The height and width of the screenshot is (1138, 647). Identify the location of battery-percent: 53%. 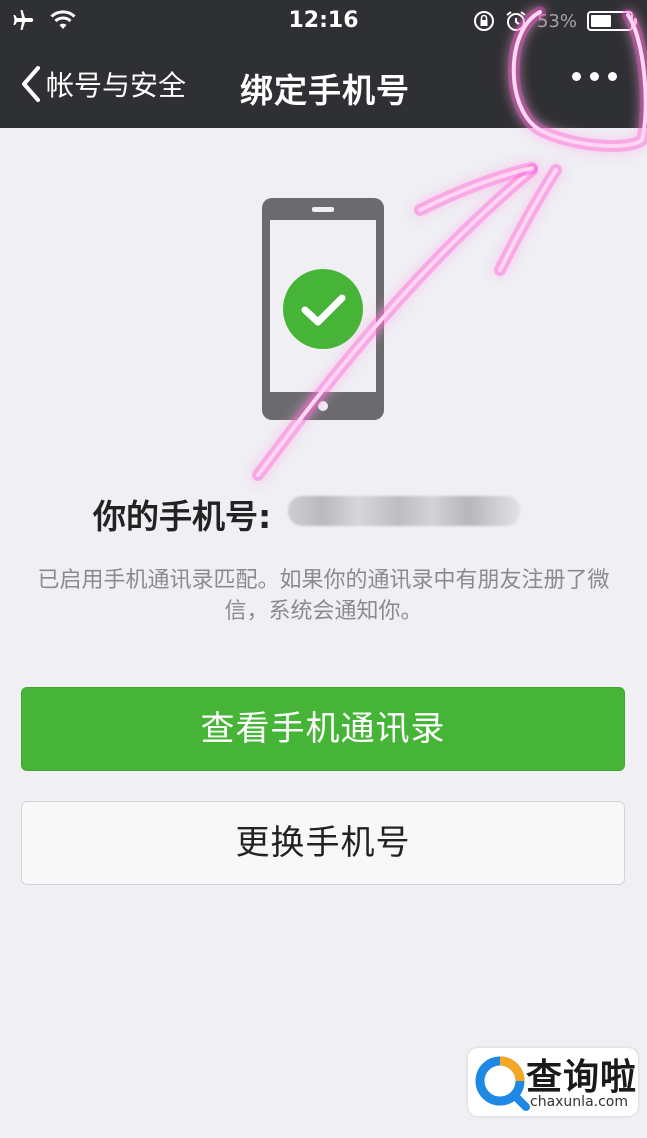
(556, 21).